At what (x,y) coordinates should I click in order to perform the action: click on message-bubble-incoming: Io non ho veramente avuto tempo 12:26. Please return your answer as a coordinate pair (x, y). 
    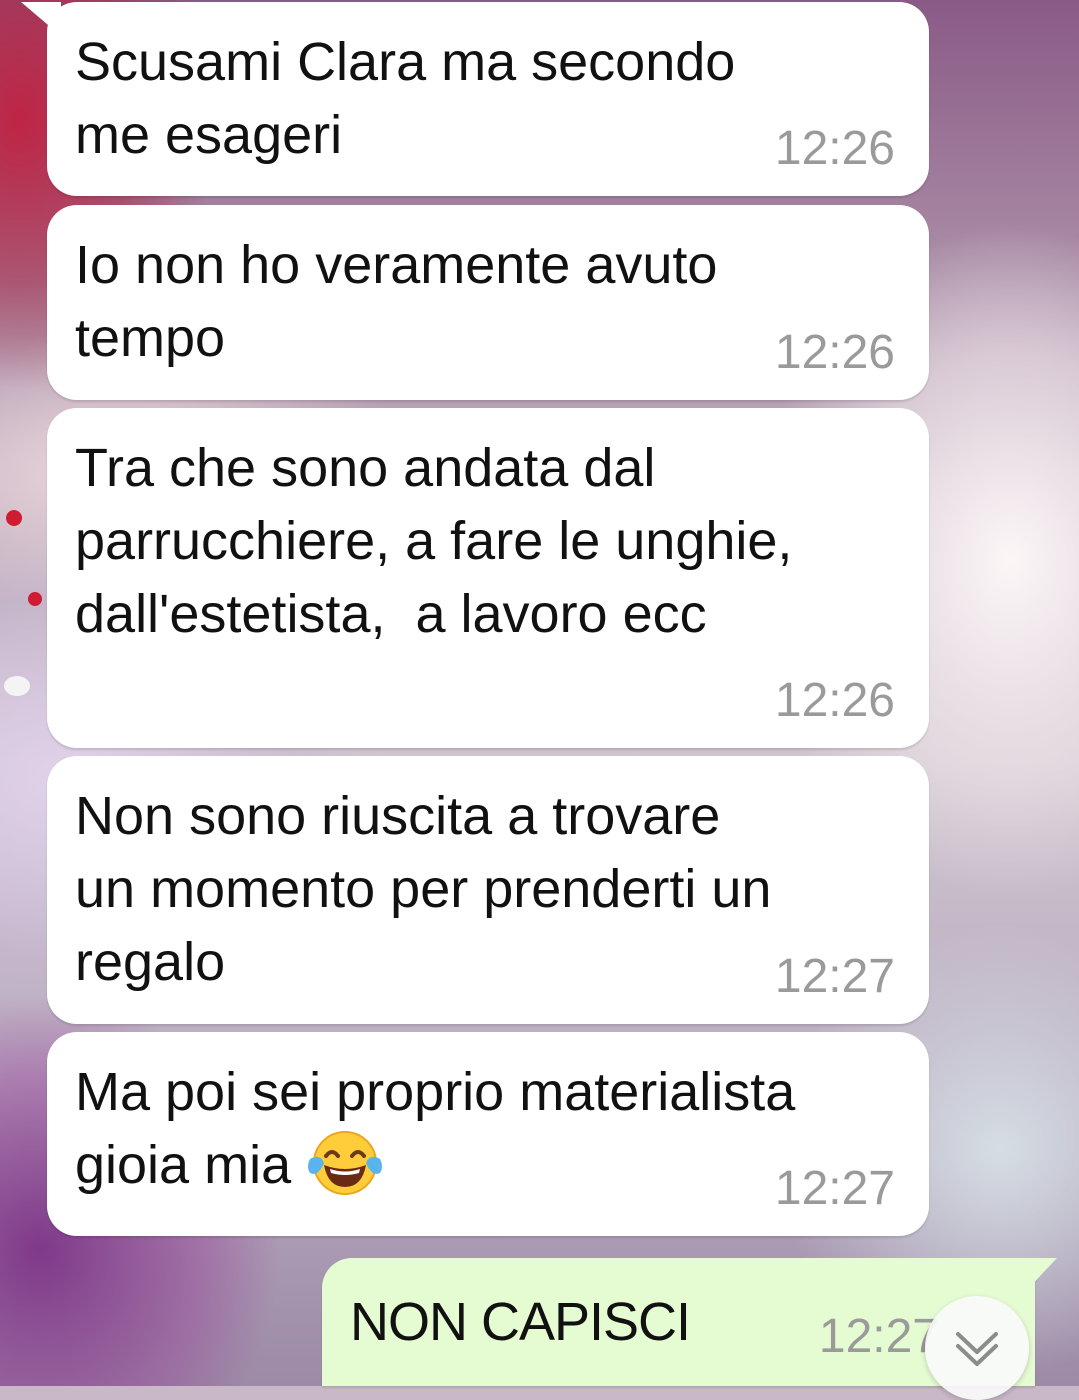
    Looking at the image, I should click on (488, 302).